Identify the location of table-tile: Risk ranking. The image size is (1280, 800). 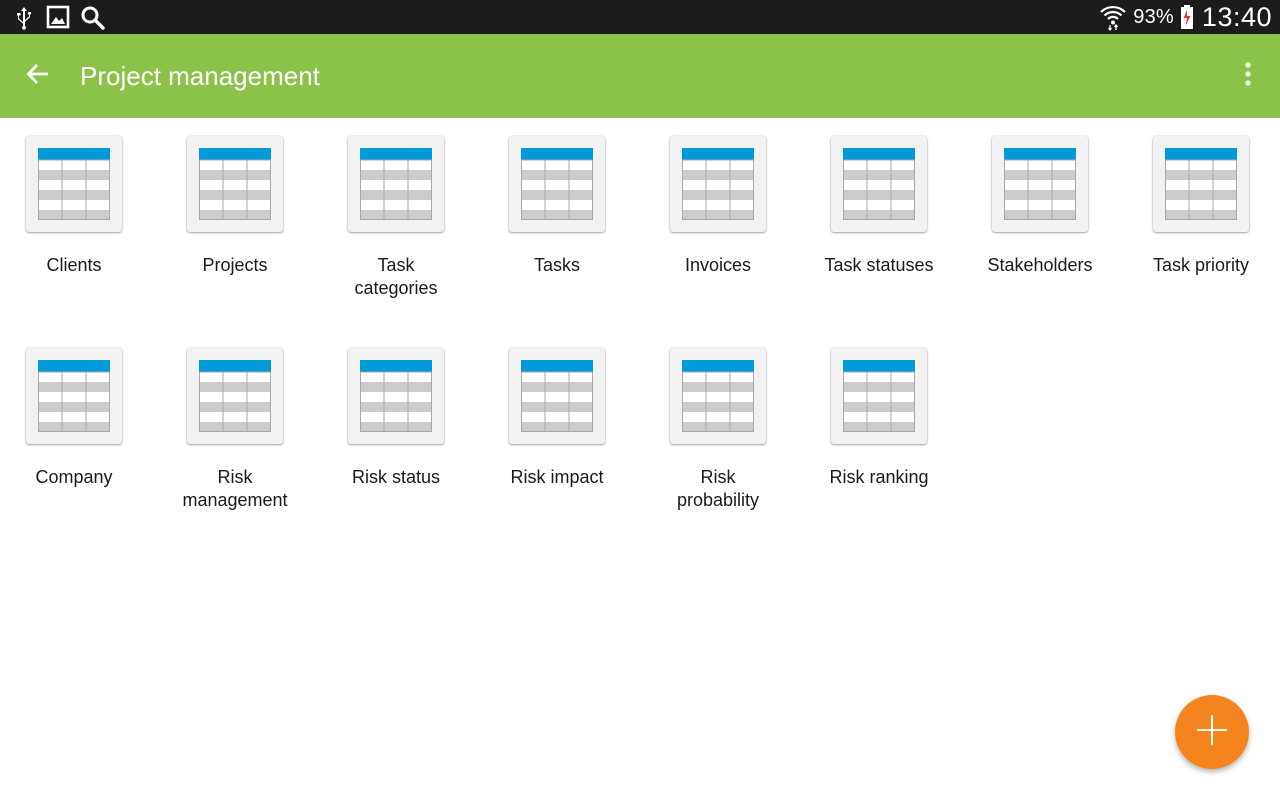
(885, 430).